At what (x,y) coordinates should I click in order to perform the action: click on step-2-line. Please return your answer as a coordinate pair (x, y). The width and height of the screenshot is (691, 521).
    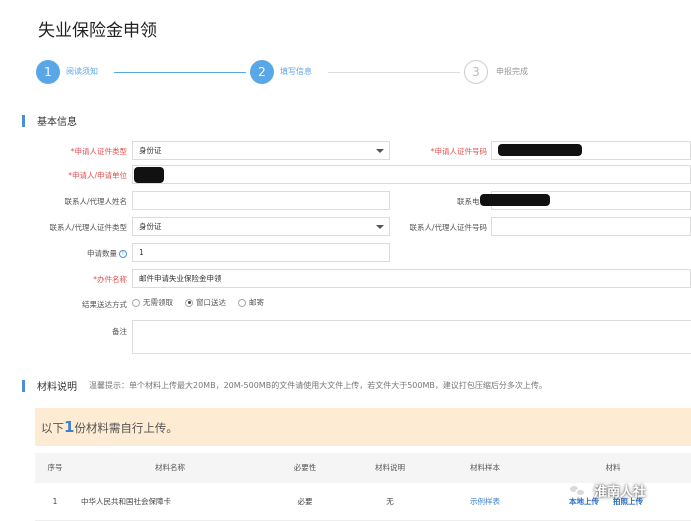
    Looking at the image, I should click on (394, 72).